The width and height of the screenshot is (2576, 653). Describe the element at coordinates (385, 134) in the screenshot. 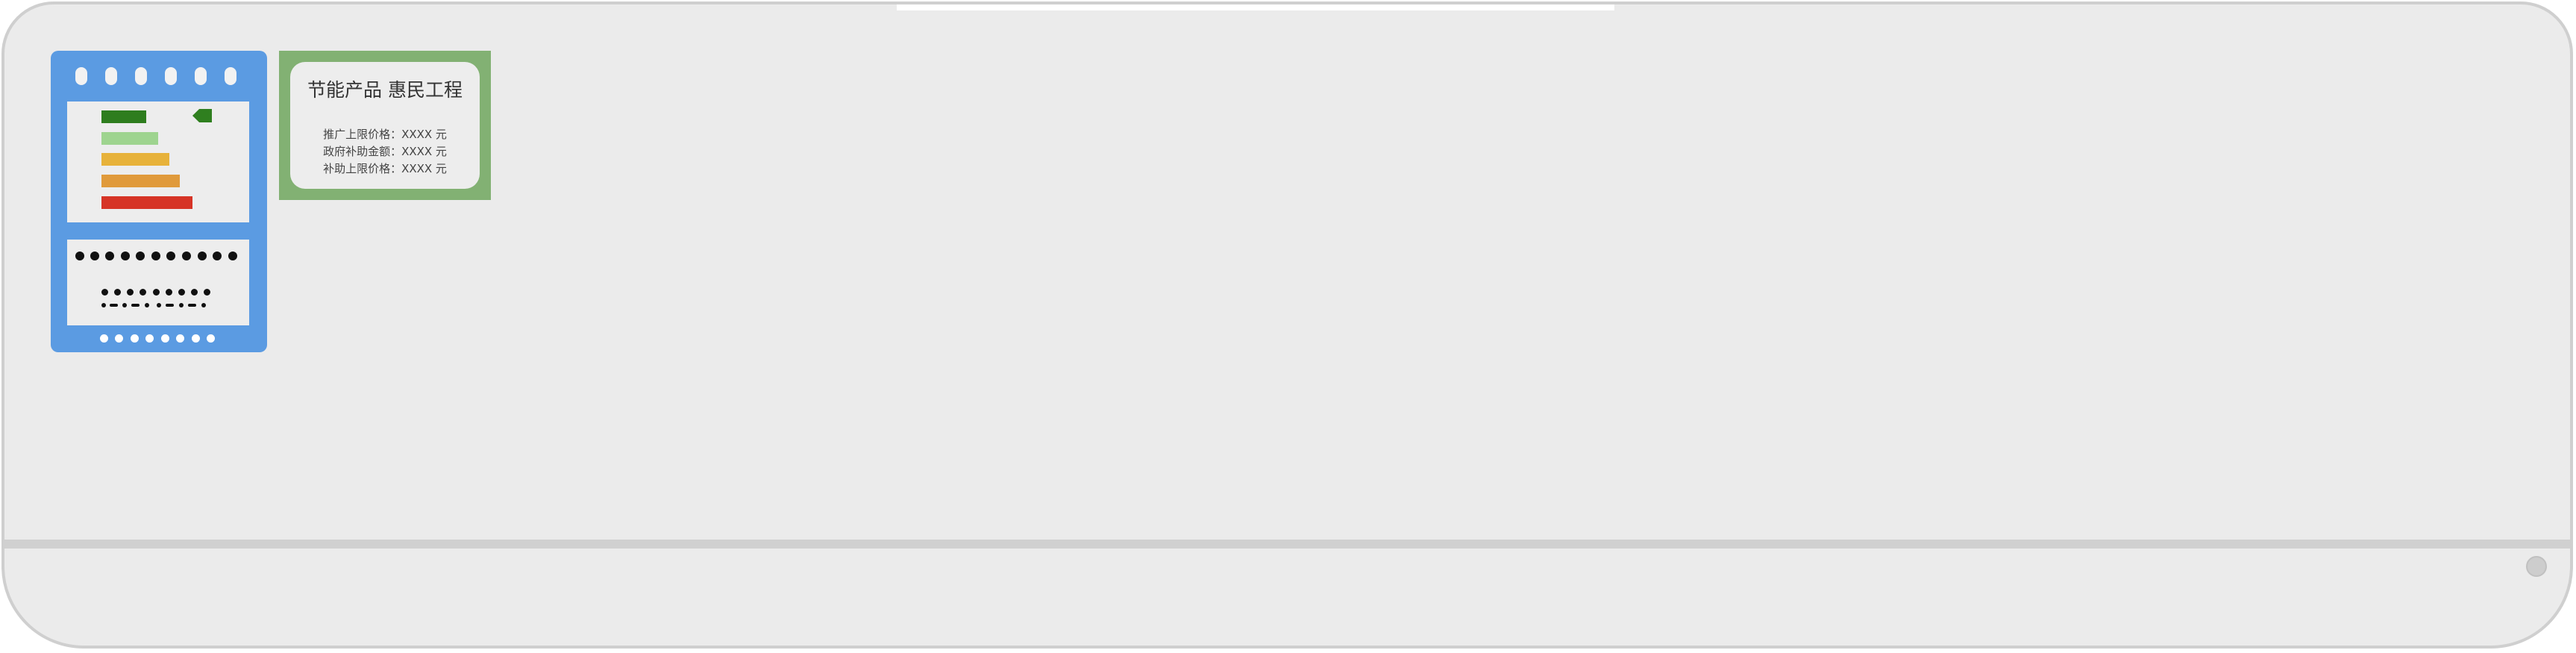

I see `subsidy-line: 推广上限价格：XXXX 元` at that location.